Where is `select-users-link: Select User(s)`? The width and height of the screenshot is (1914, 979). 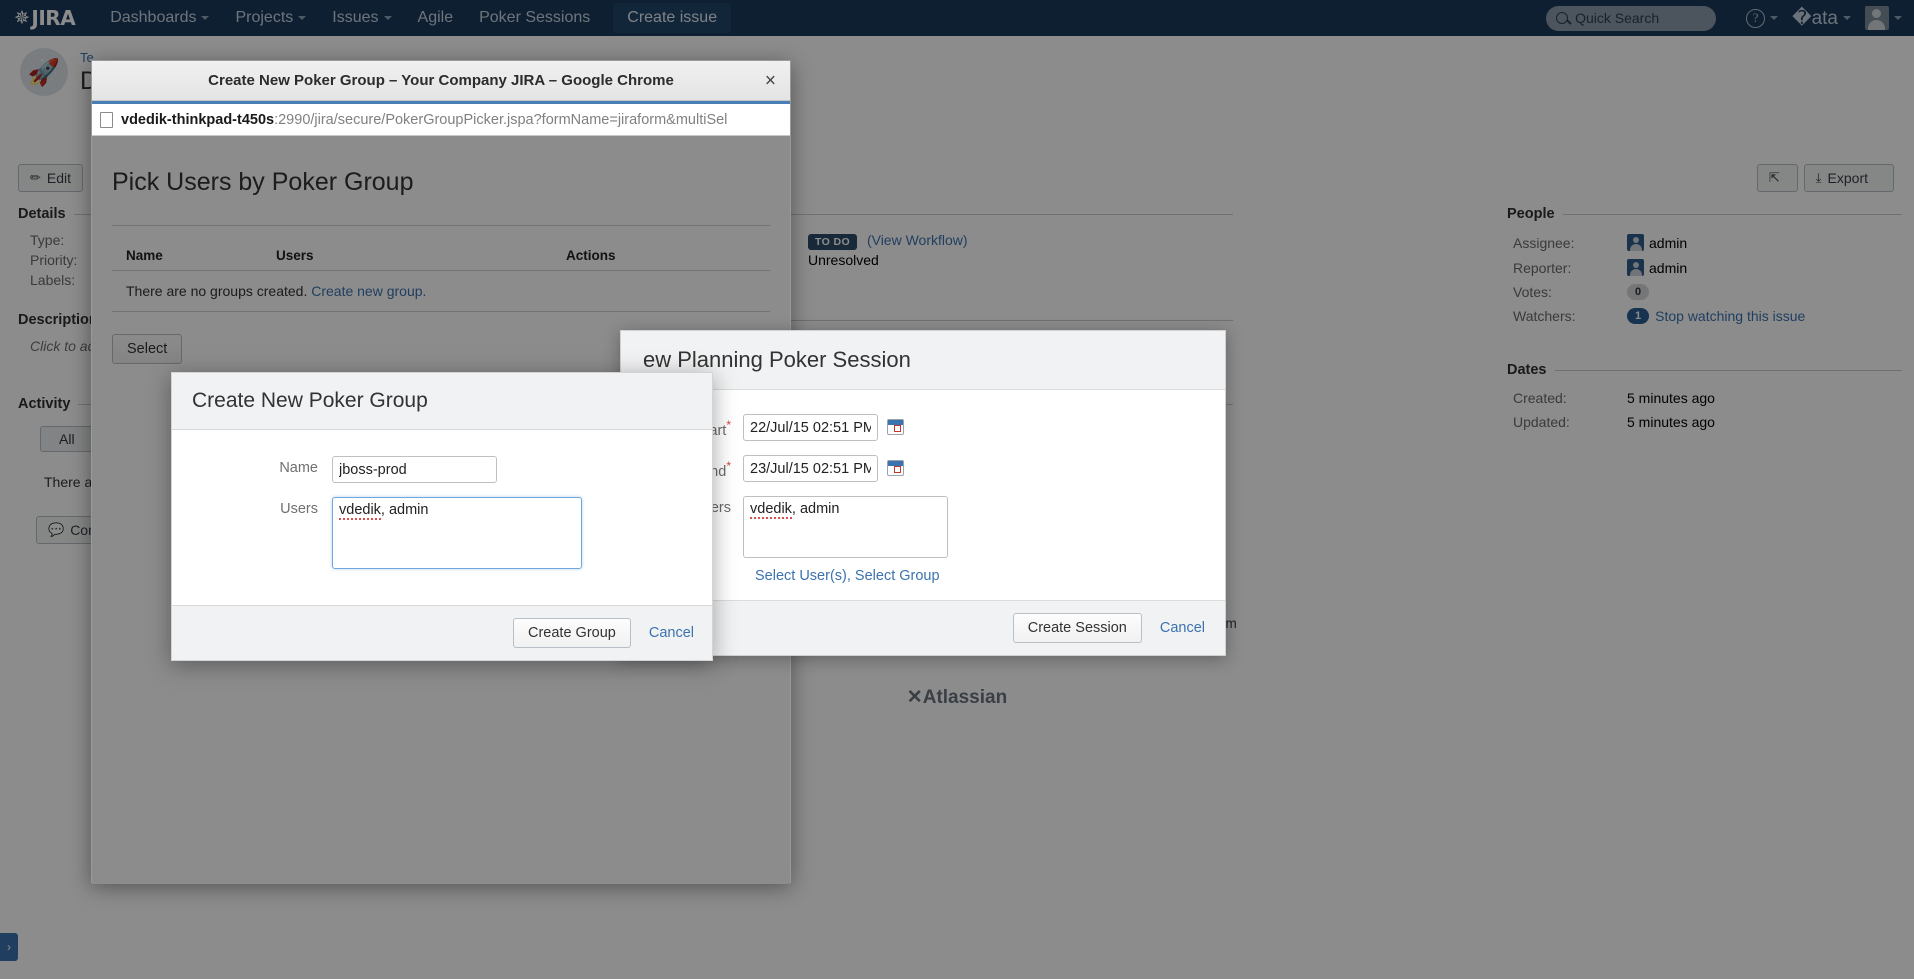
select-users-link: Select User(s) is located at coordinates (801, 576).